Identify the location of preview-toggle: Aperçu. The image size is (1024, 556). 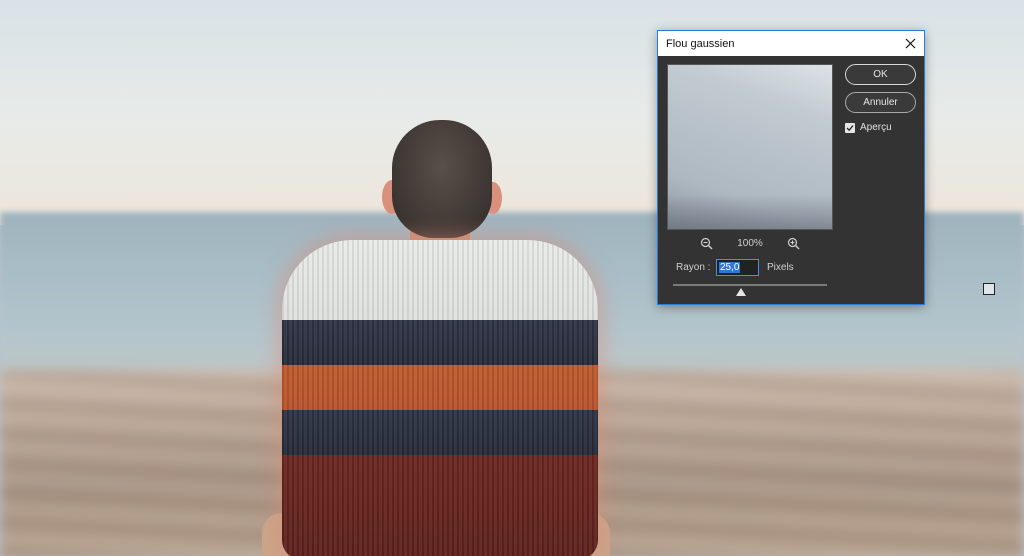
(868, 127).